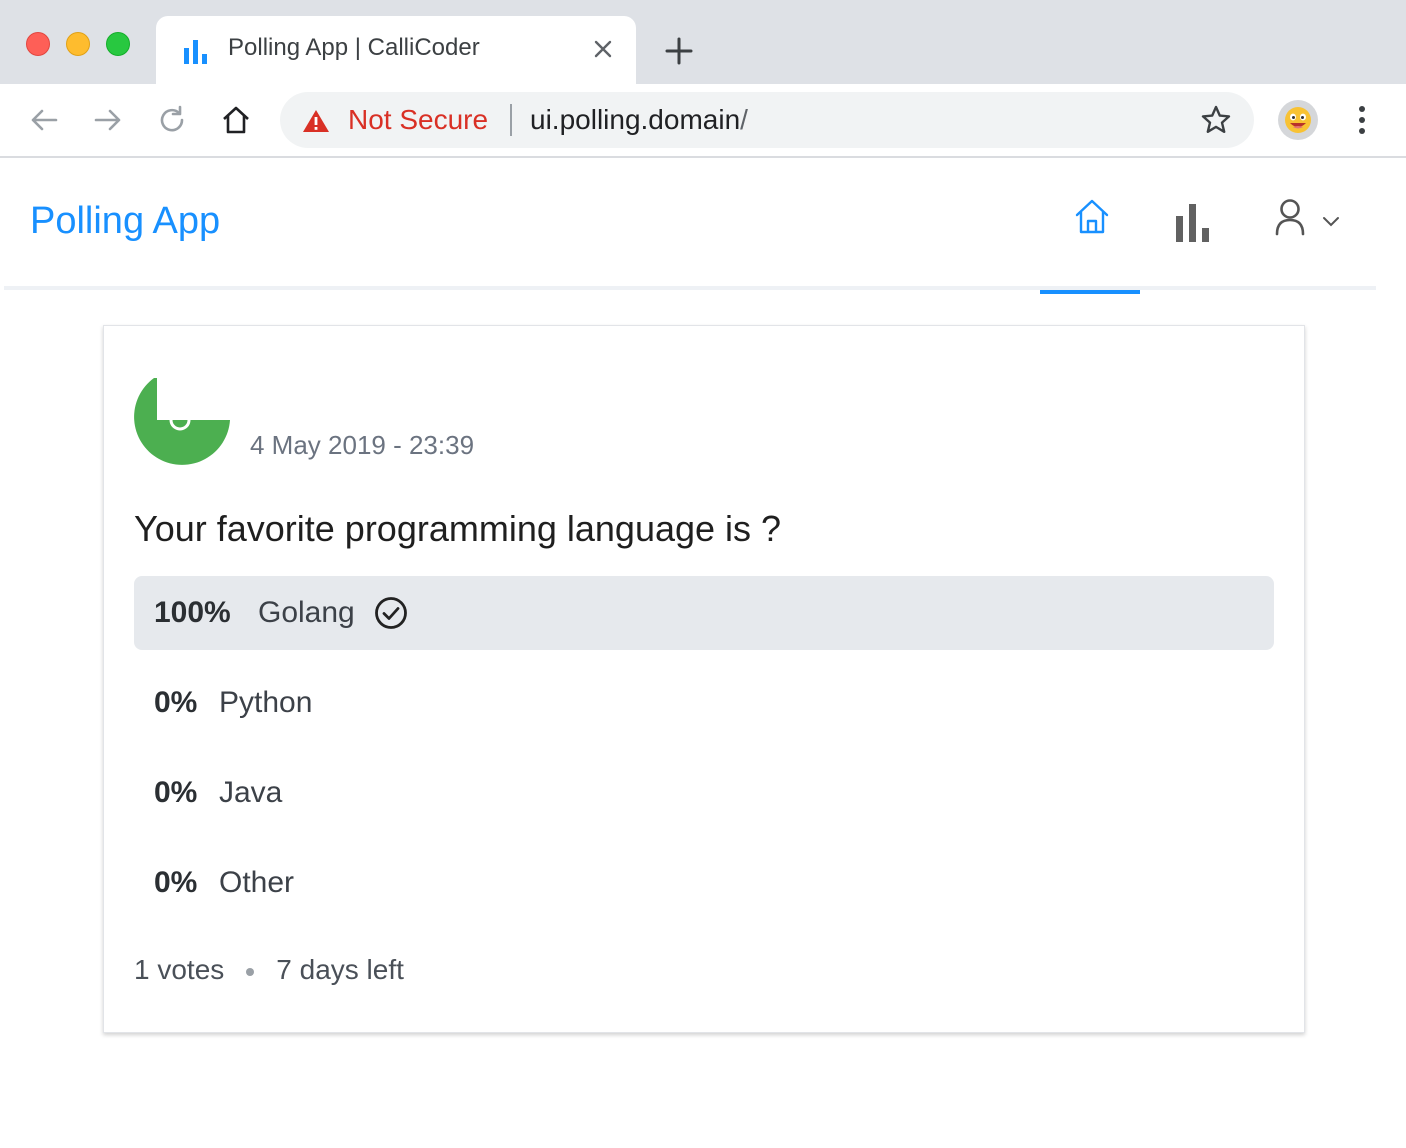  I want to click on security-status-label: Not Secure, so click(418, 120).